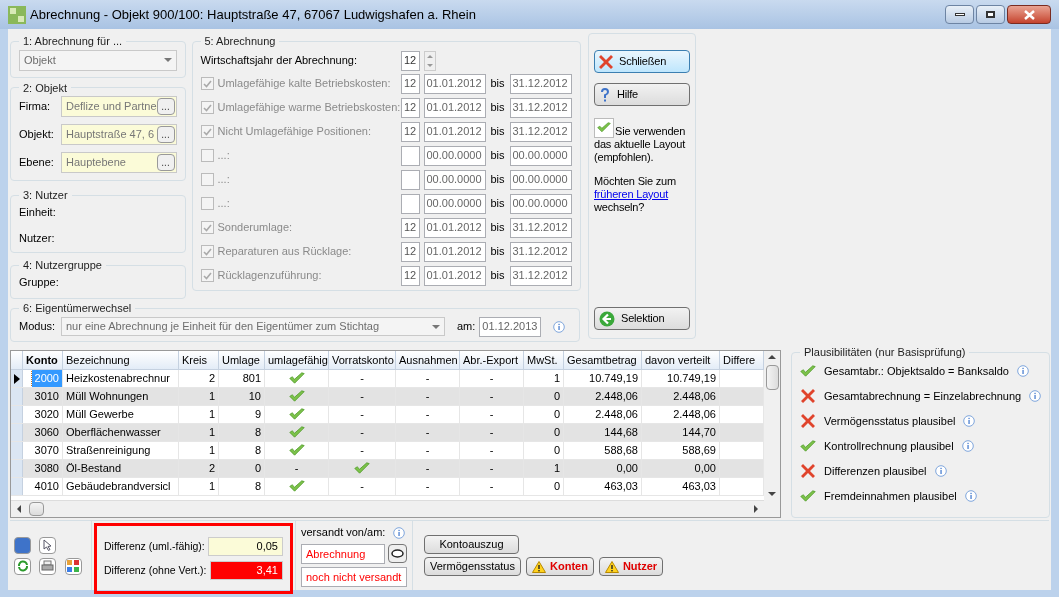 The width and height of the screenshot is (1059, 597). Describe the element at coordinates (492, 360) in the screenshot. I see `column-header: Abr.-Export` at that location.